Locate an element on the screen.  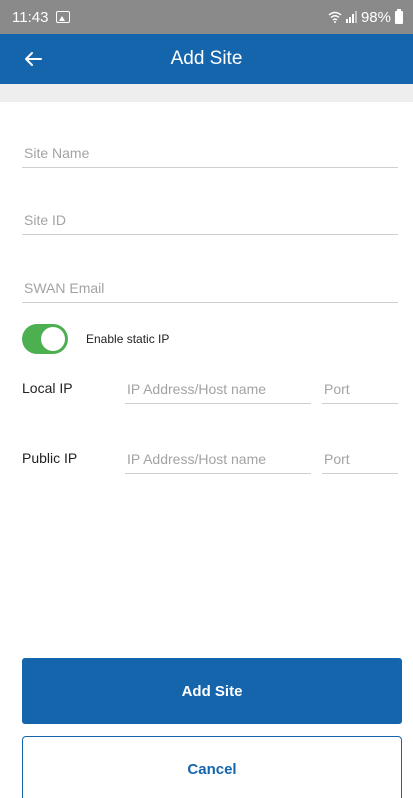
swan-email-input is located at coordinates (210, 287).